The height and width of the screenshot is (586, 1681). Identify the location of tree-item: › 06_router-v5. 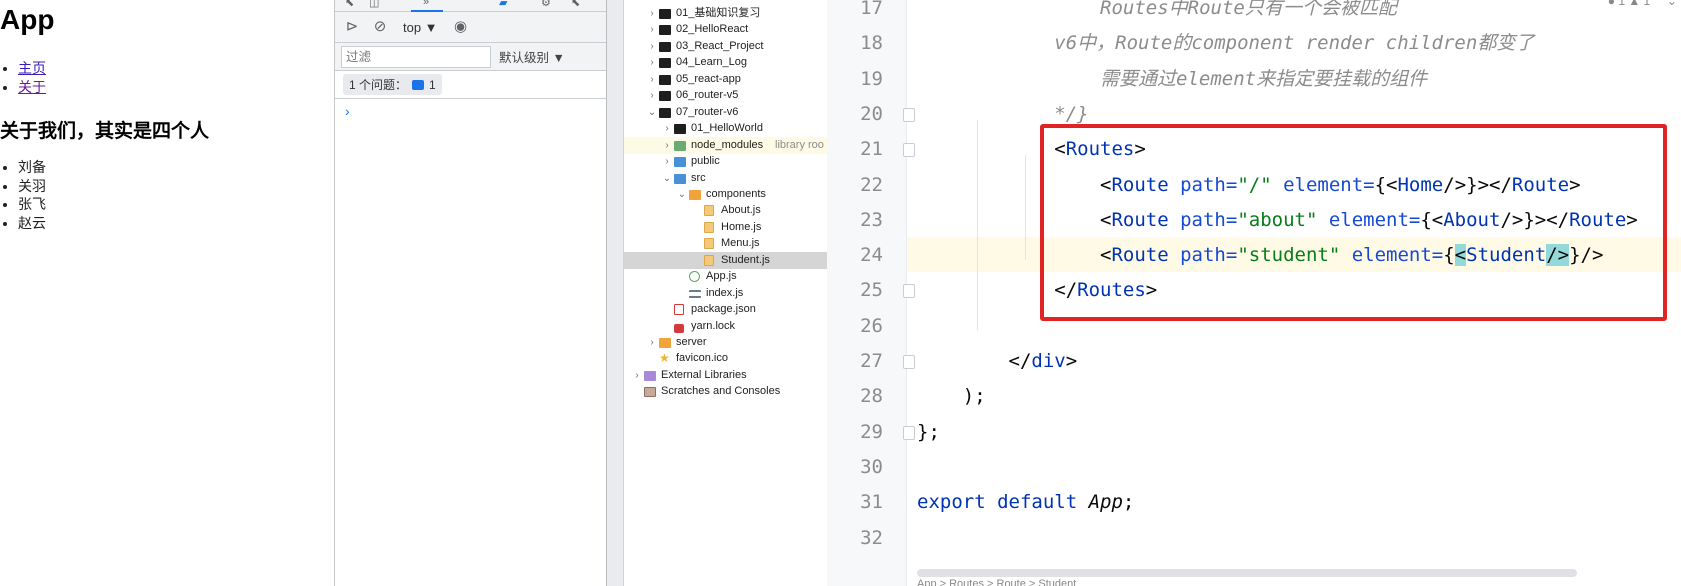
(725, 96).